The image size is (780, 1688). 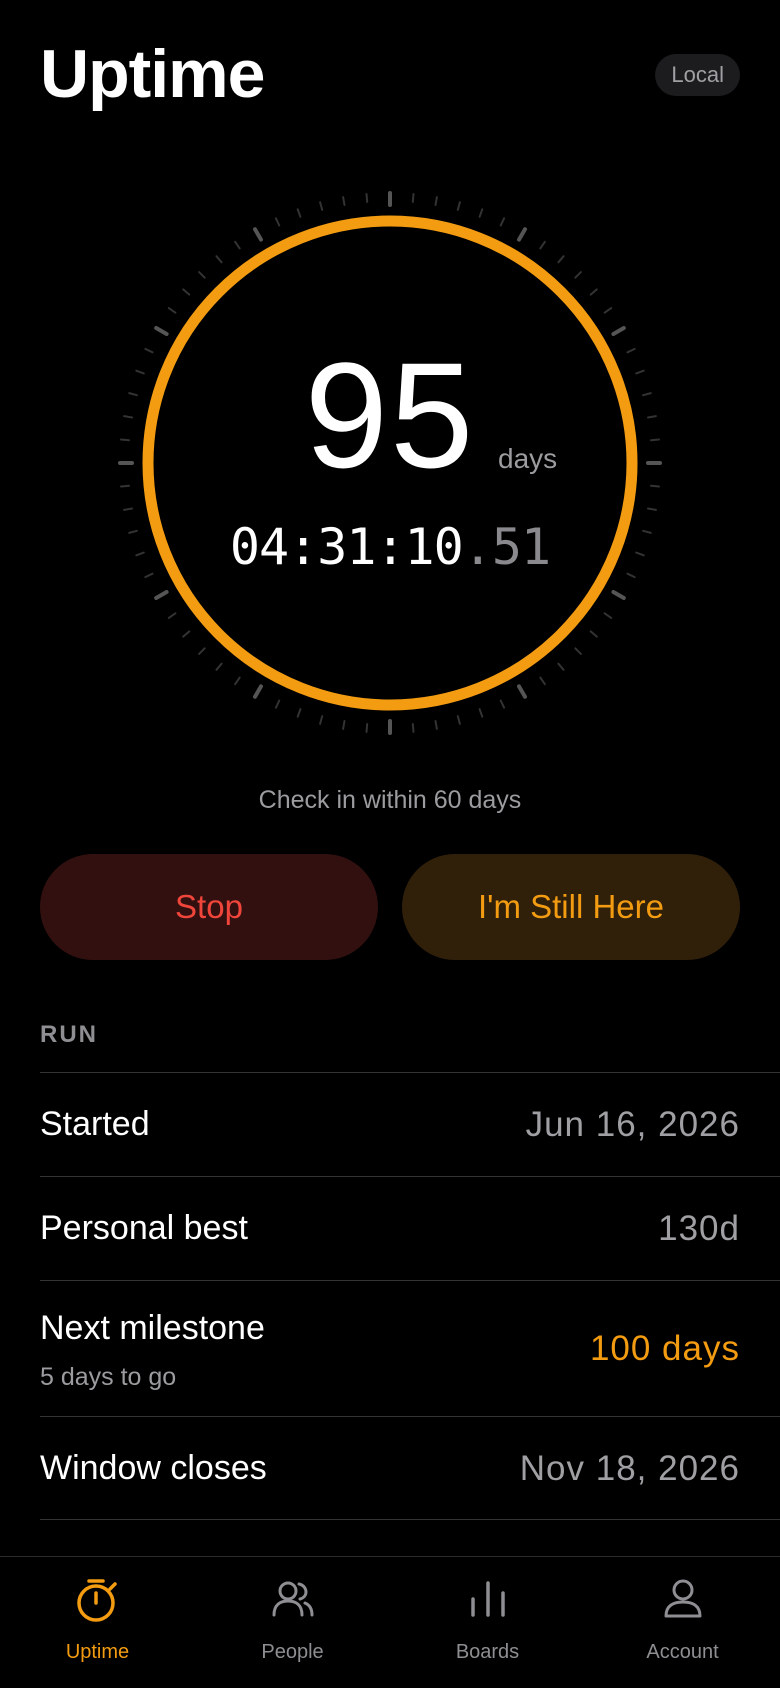 What do you see at coordinates (95, 1124) in the screenshot?
I see `row-label: Started` at bounding box center [95, 1124].